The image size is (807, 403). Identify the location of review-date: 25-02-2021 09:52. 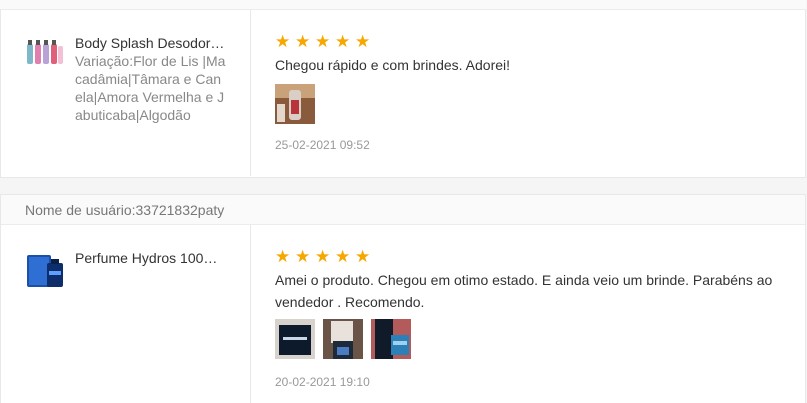
(322, 145).